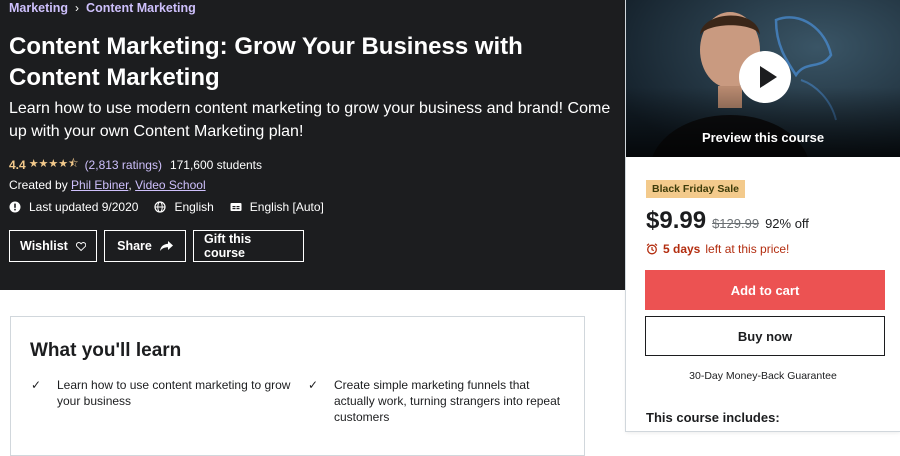 The height and width of the screenshot is (456, 900). I want to click on created-by: Created by Phil Ebiner, Video School, so click(107, 185).